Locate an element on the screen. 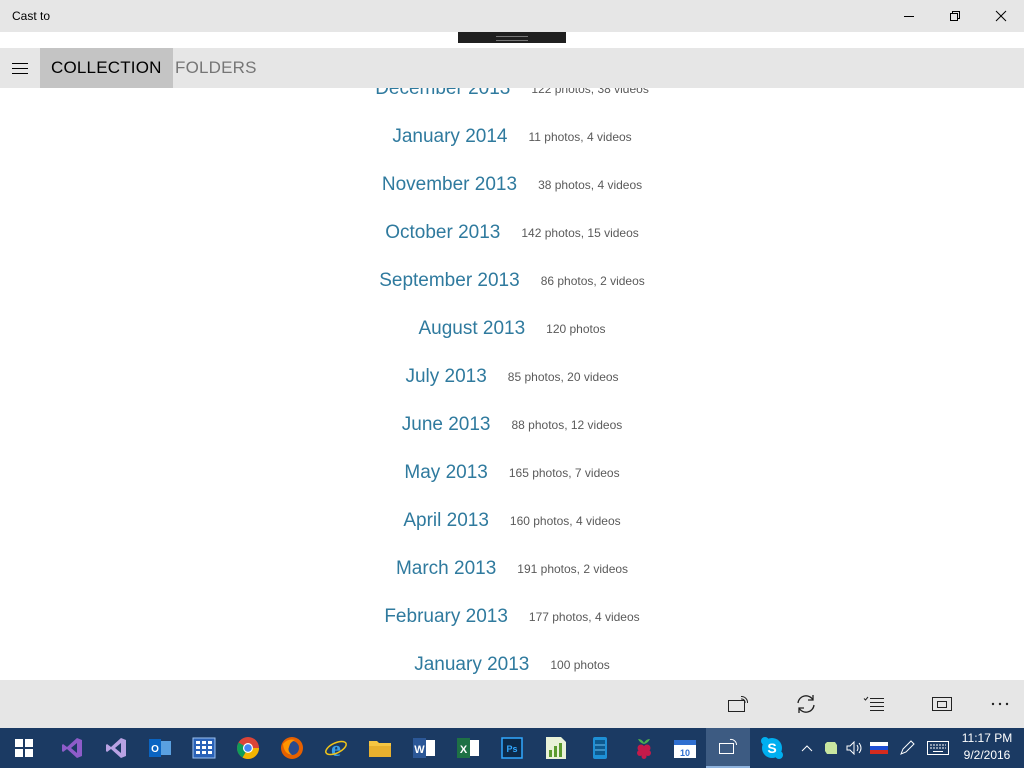  tray-evernote is located at coordinates (831, 748).